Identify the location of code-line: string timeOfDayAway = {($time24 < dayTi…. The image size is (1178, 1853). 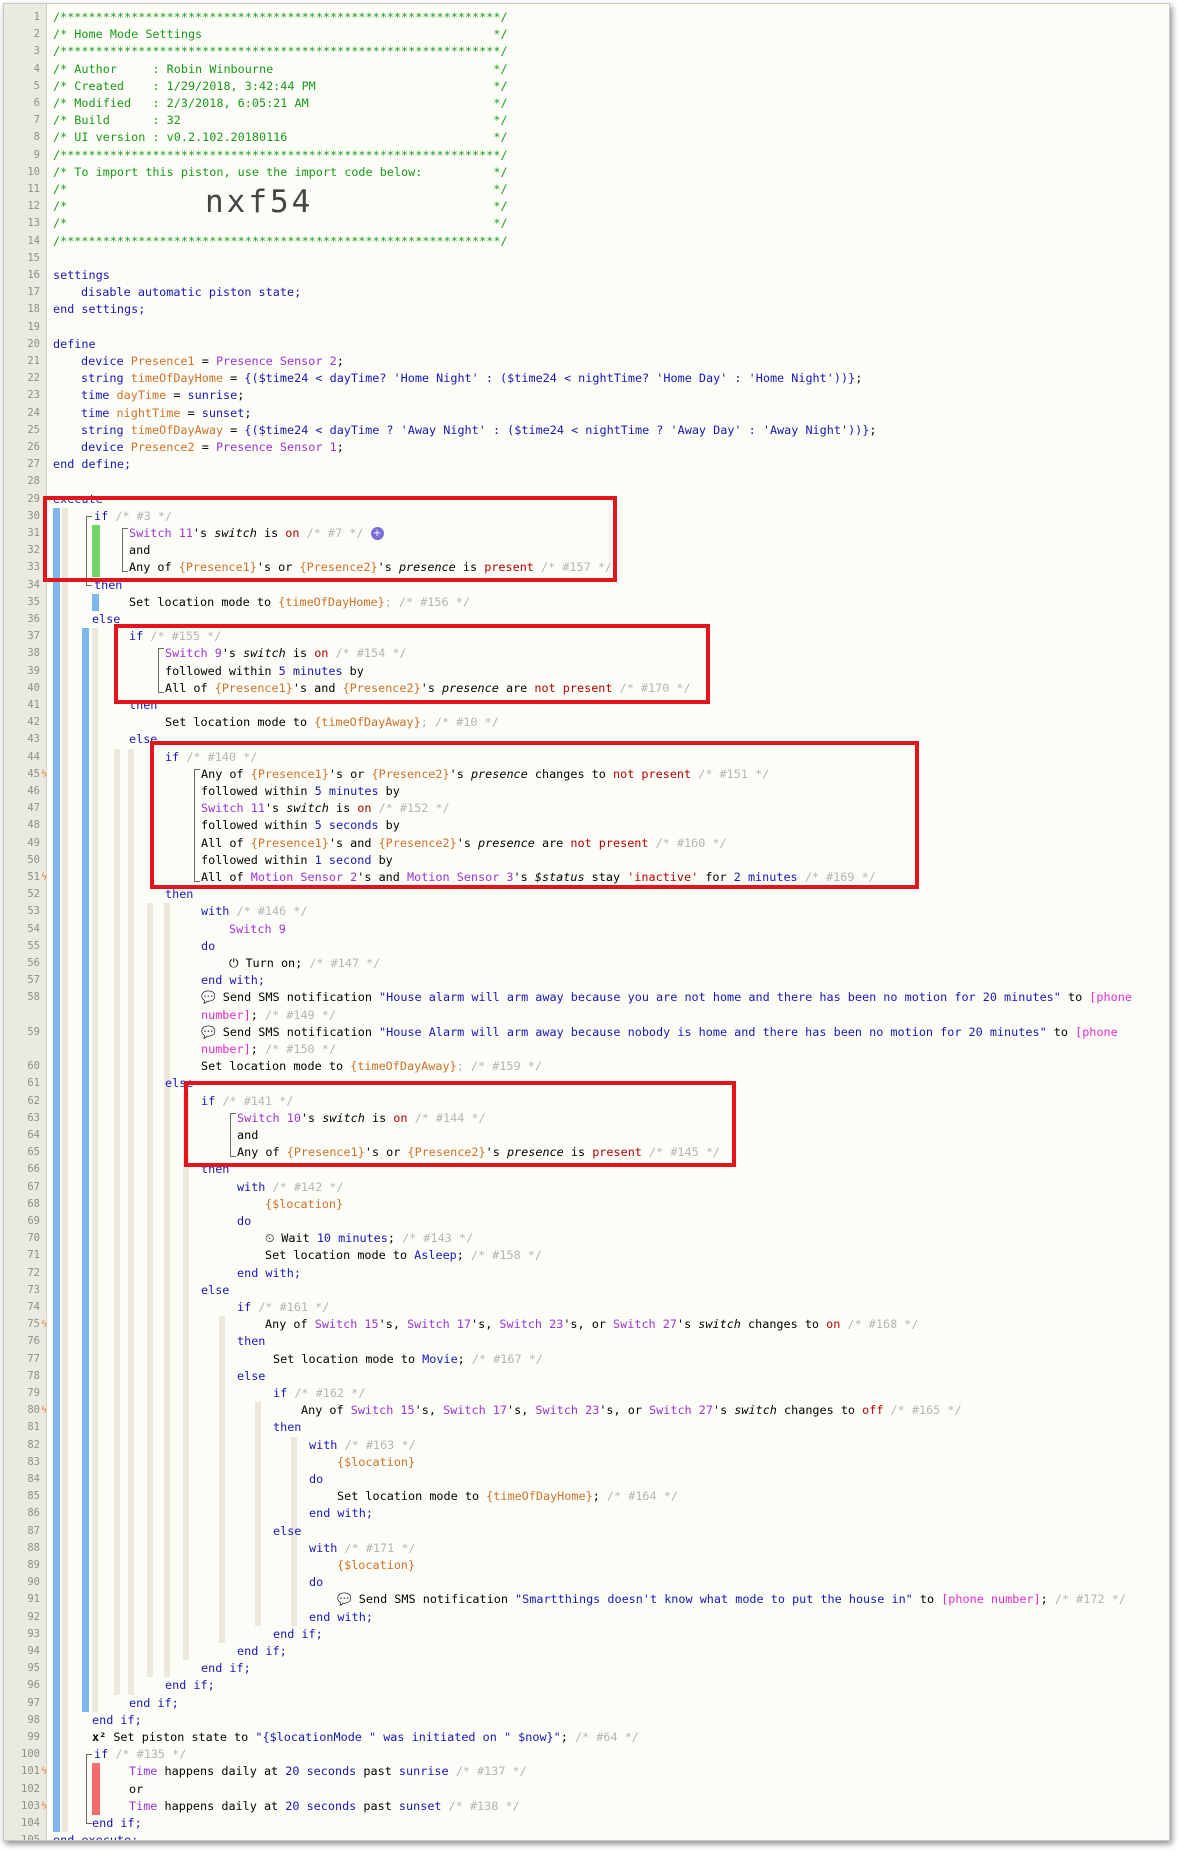
(479, 430).